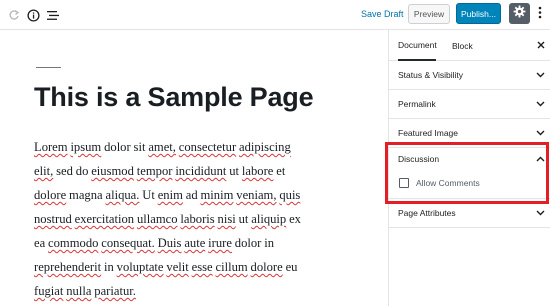 This screenshot has height=306, width=550. What do you see at coordinates (429, 14) in the screenshot?
I see `preview-button: Preview` at bounding box center [429, 14].